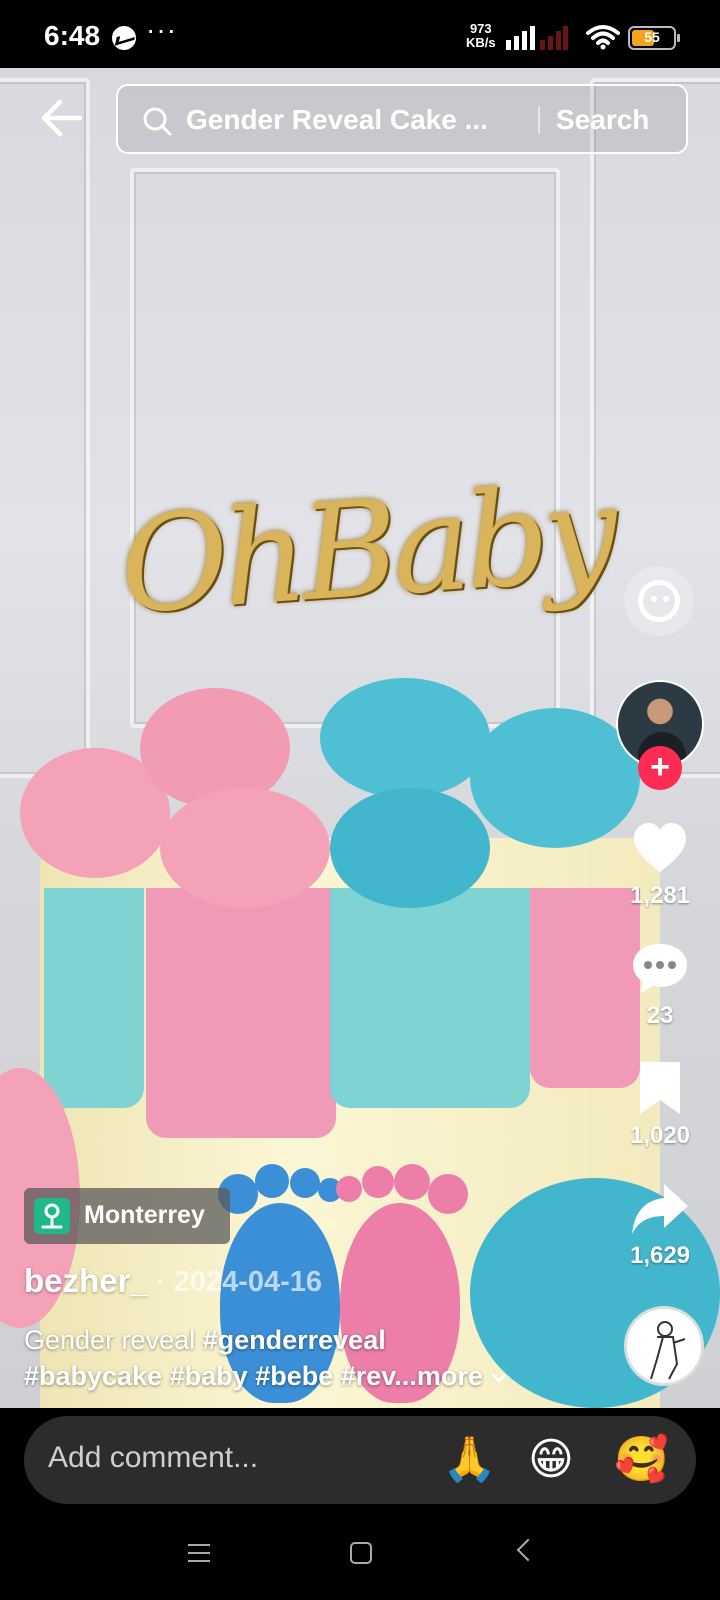 This screenshot has height=1600, width=720. Describe the element at coordinates (660, 847) in the screenshot. I see `heart-icon` at that location.